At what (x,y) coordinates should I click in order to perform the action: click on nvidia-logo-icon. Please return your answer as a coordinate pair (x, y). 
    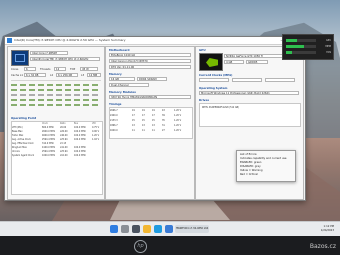
    Looking at the image, I should click on (211, 62).